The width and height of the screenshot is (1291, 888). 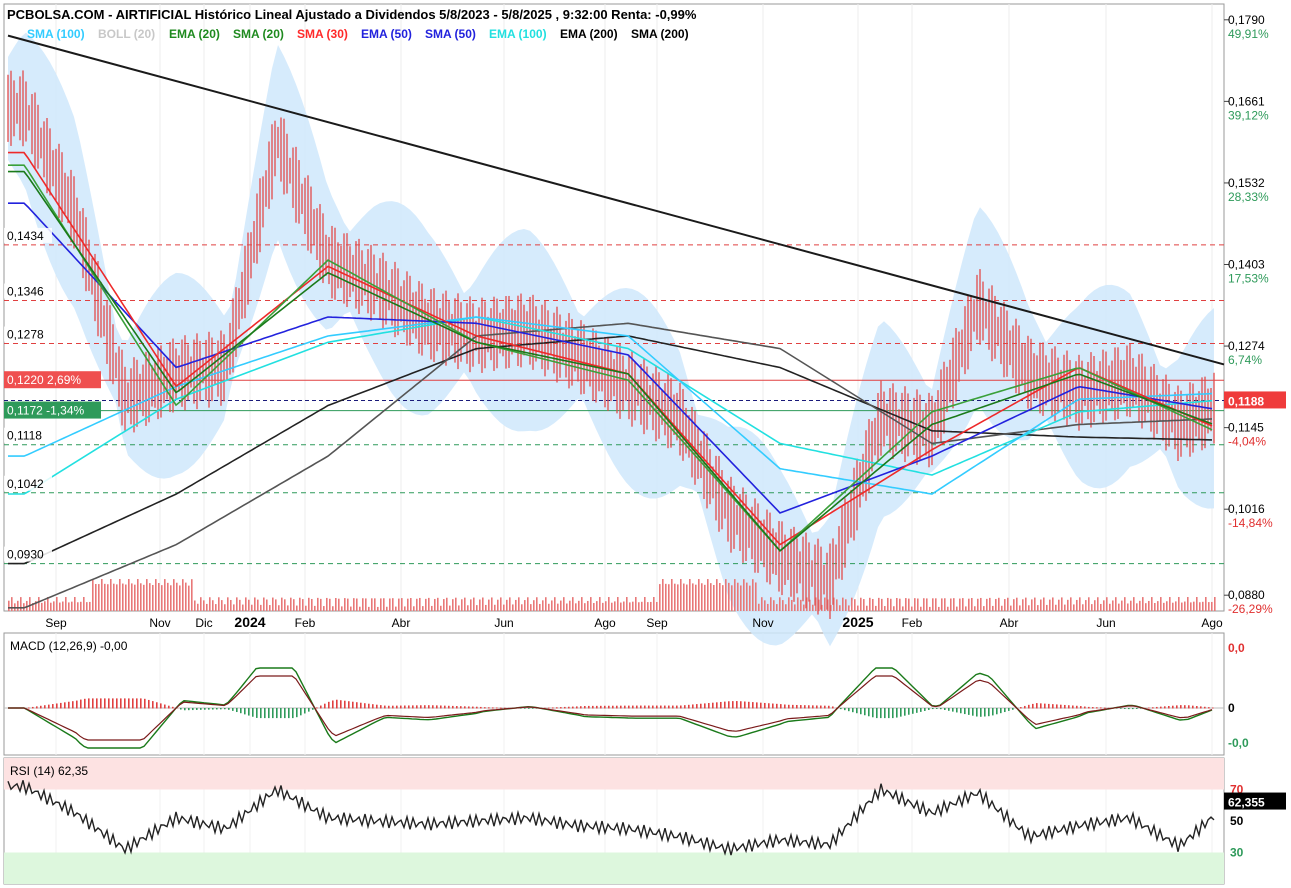 What do you see at coordinates (322, 34) in the screenshot?
I see `legend-item: SMA (30)` at bounding box center [322, 34].